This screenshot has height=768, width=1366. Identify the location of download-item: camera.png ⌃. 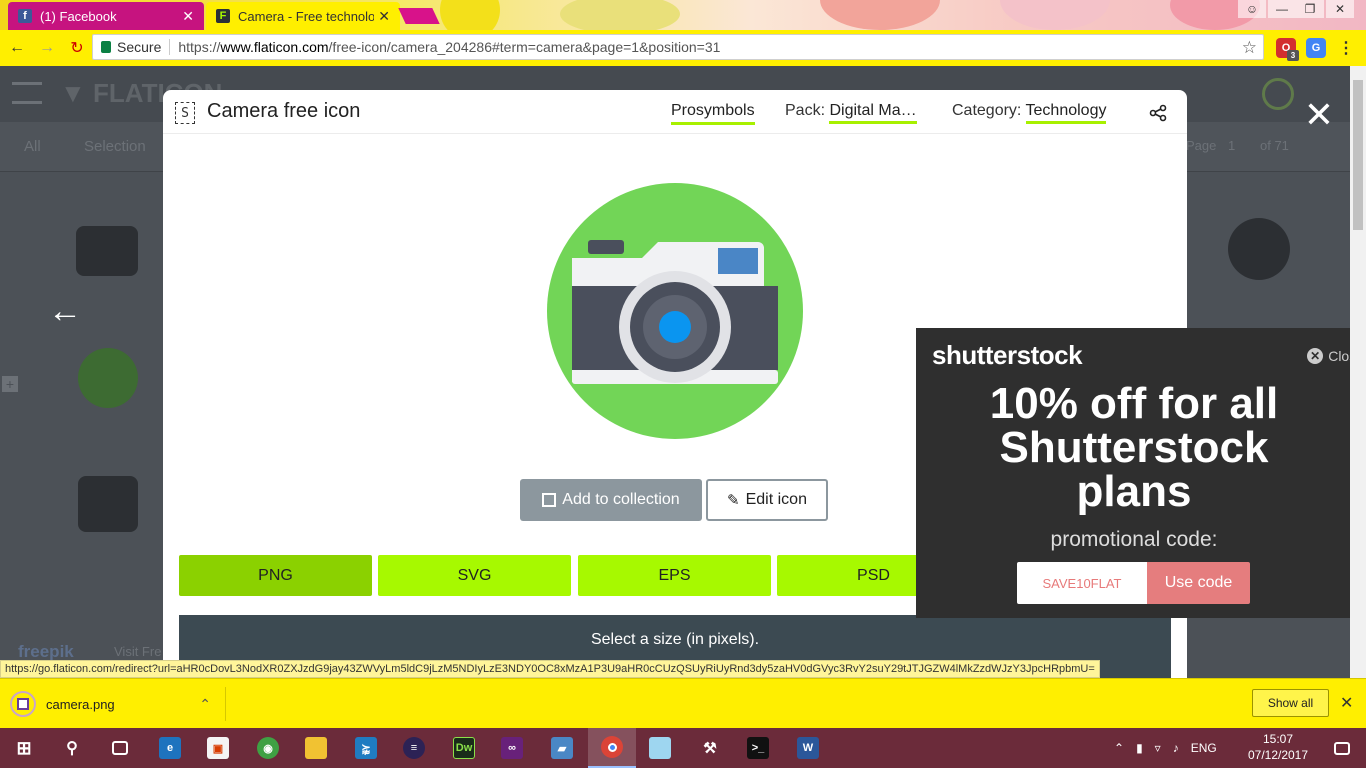
(118, 704).